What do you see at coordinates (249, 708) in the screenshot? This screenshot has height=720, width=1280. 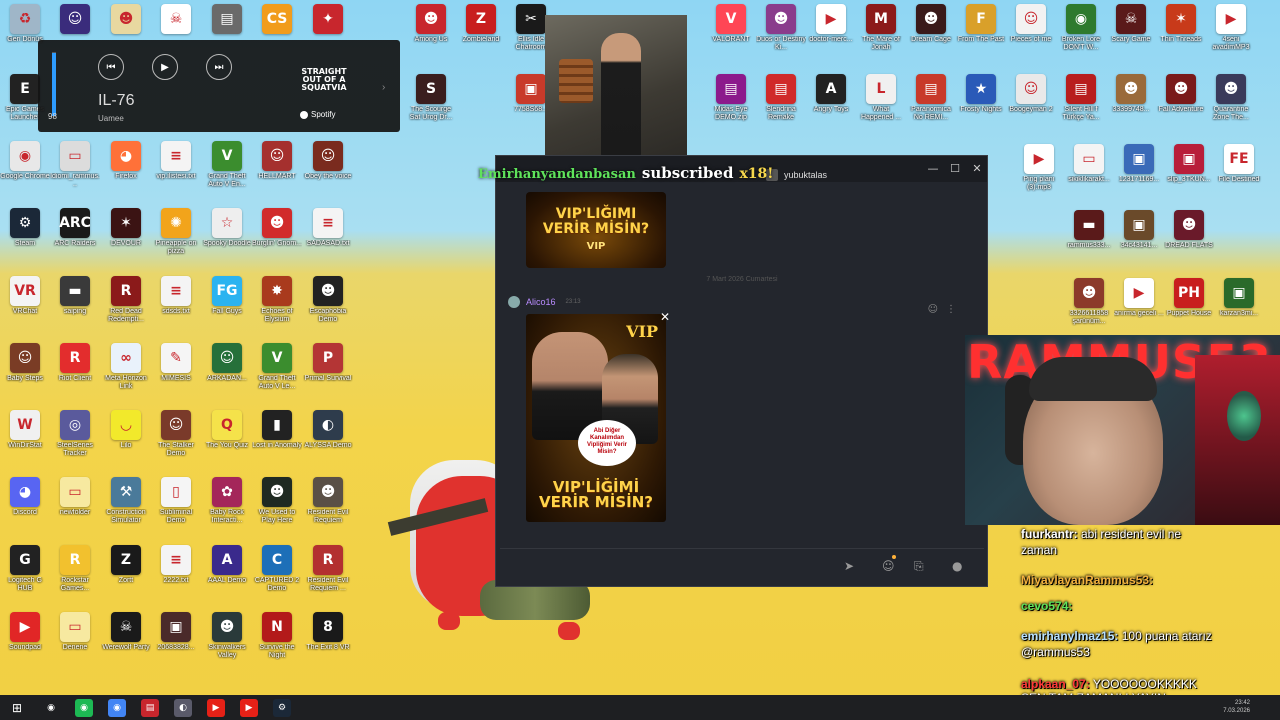 I see `taskbar-app-soundpad: ▶` at bounding box center [249, 708].